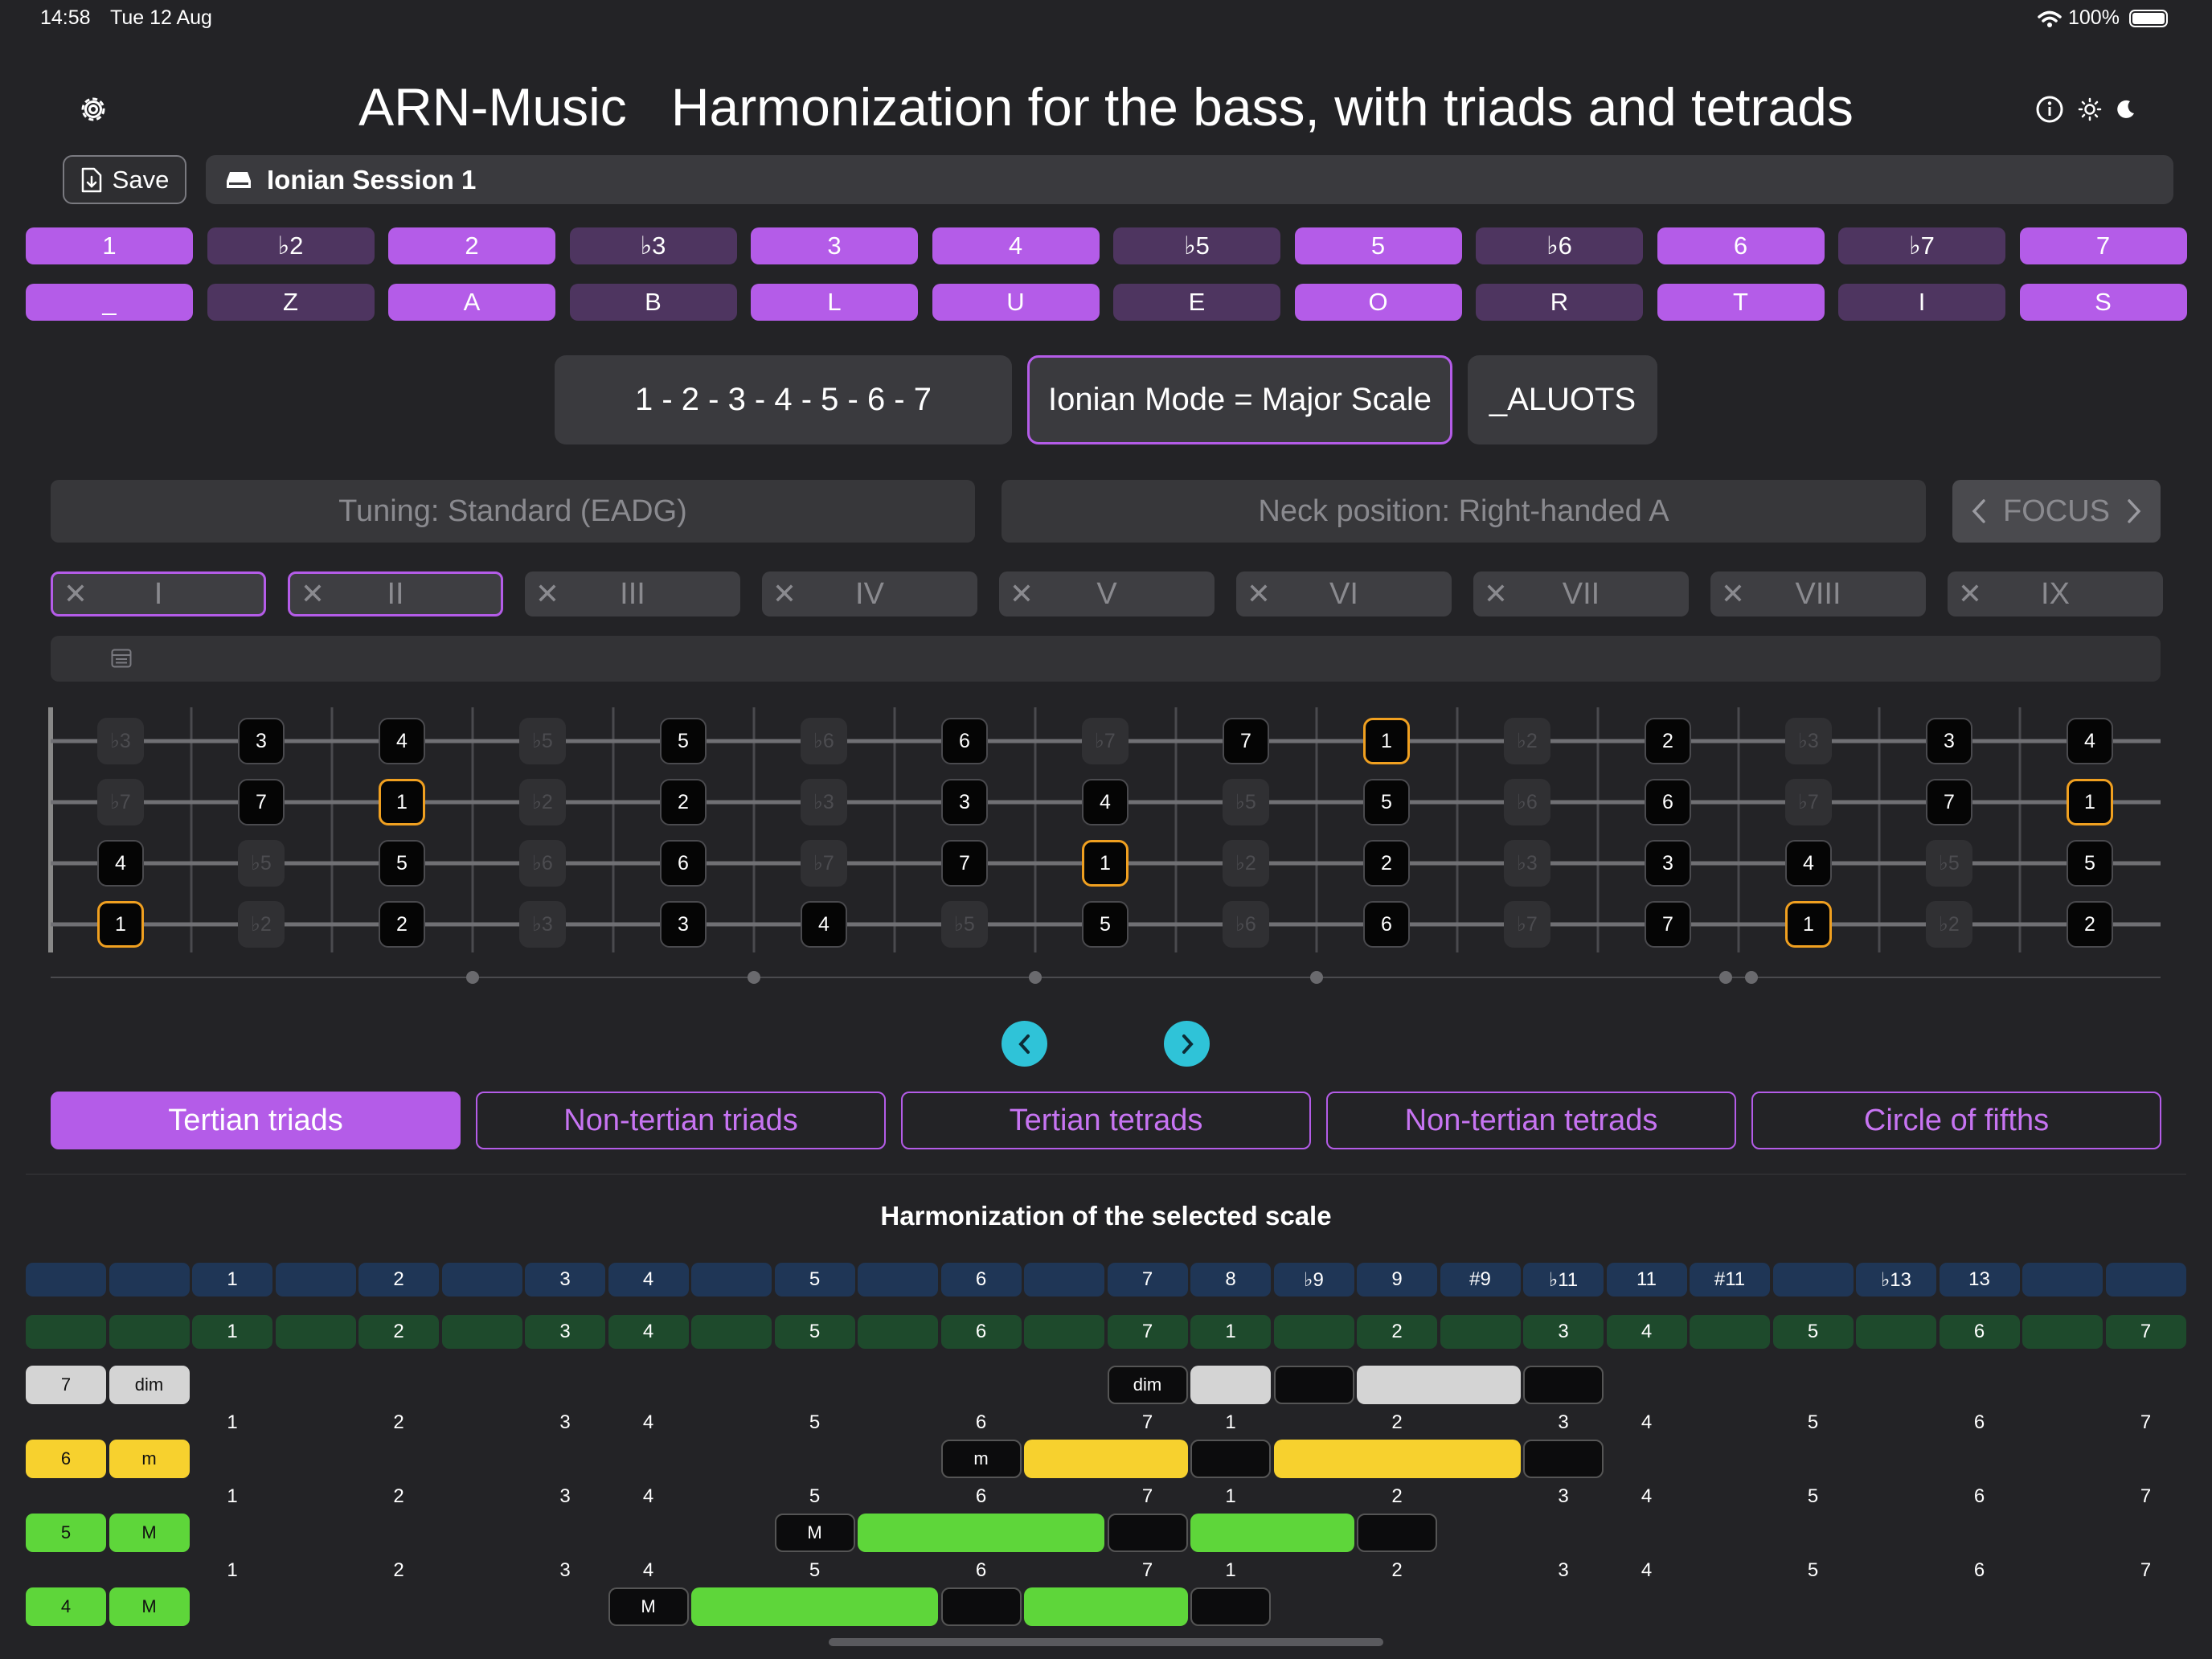 This screenshot has height=1659, width=2212. Describe the element at coordinates (158, 593) in the screenshot. I see `position-toggle: ✕ I` at that location.